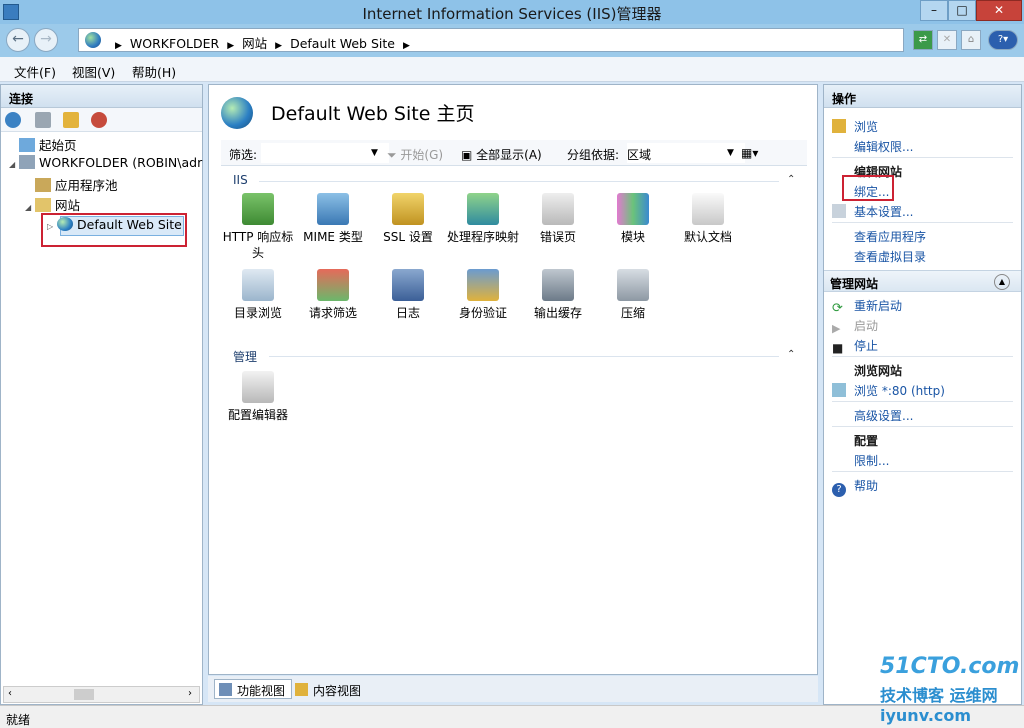 This screenshot has width=1024, height=728. Describe the element at coordinates (839, 490) in the screenshot. I see `help-icon: ?` at that location.